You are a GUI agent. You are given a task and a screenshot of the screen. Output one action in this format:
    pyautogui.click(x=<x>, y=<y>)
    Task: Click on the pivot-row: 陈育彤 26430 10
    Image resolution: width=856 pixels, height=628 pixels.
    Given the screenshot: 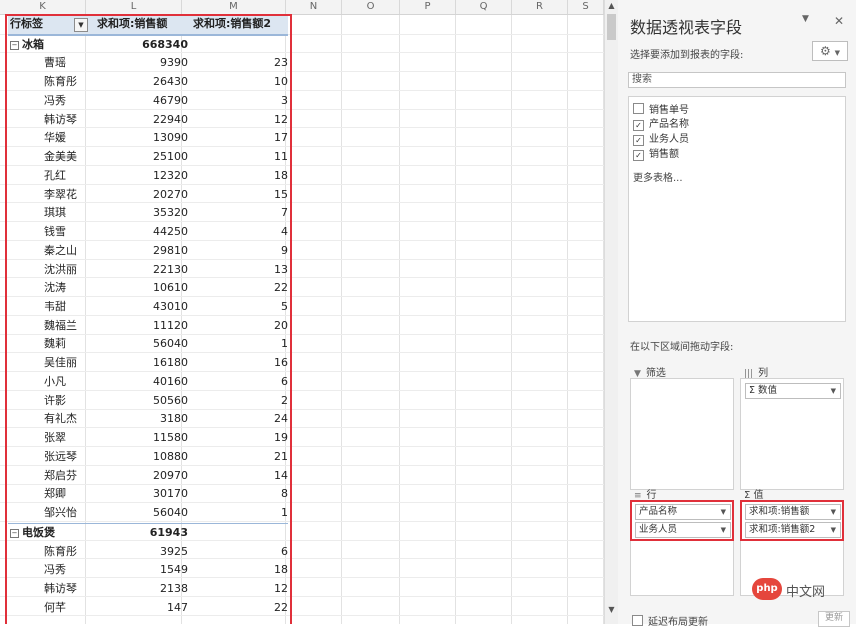 What is the action you would take?
    pyautogui.click(x=148, y=82)
    